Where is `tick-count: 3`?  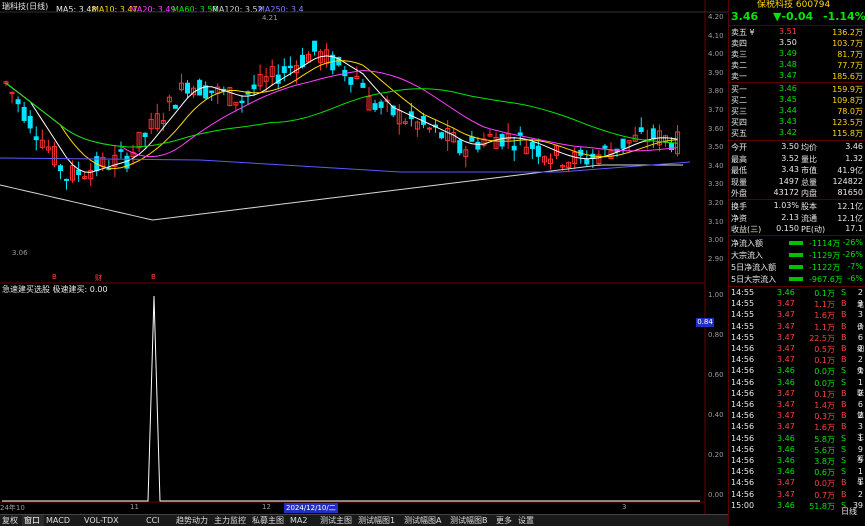 tick-count: 3 is located at coordinates (860, 315).